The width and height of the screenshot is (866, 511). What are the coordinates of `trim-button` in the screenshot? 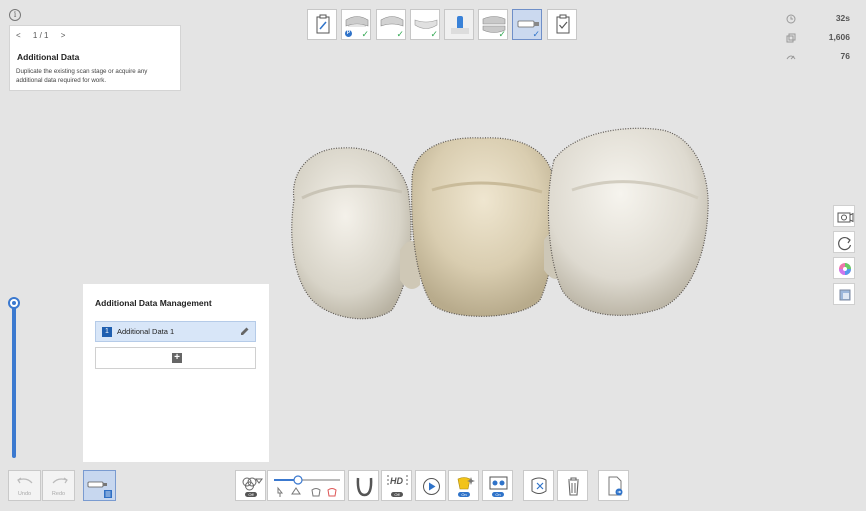 It's located at (538, 485).